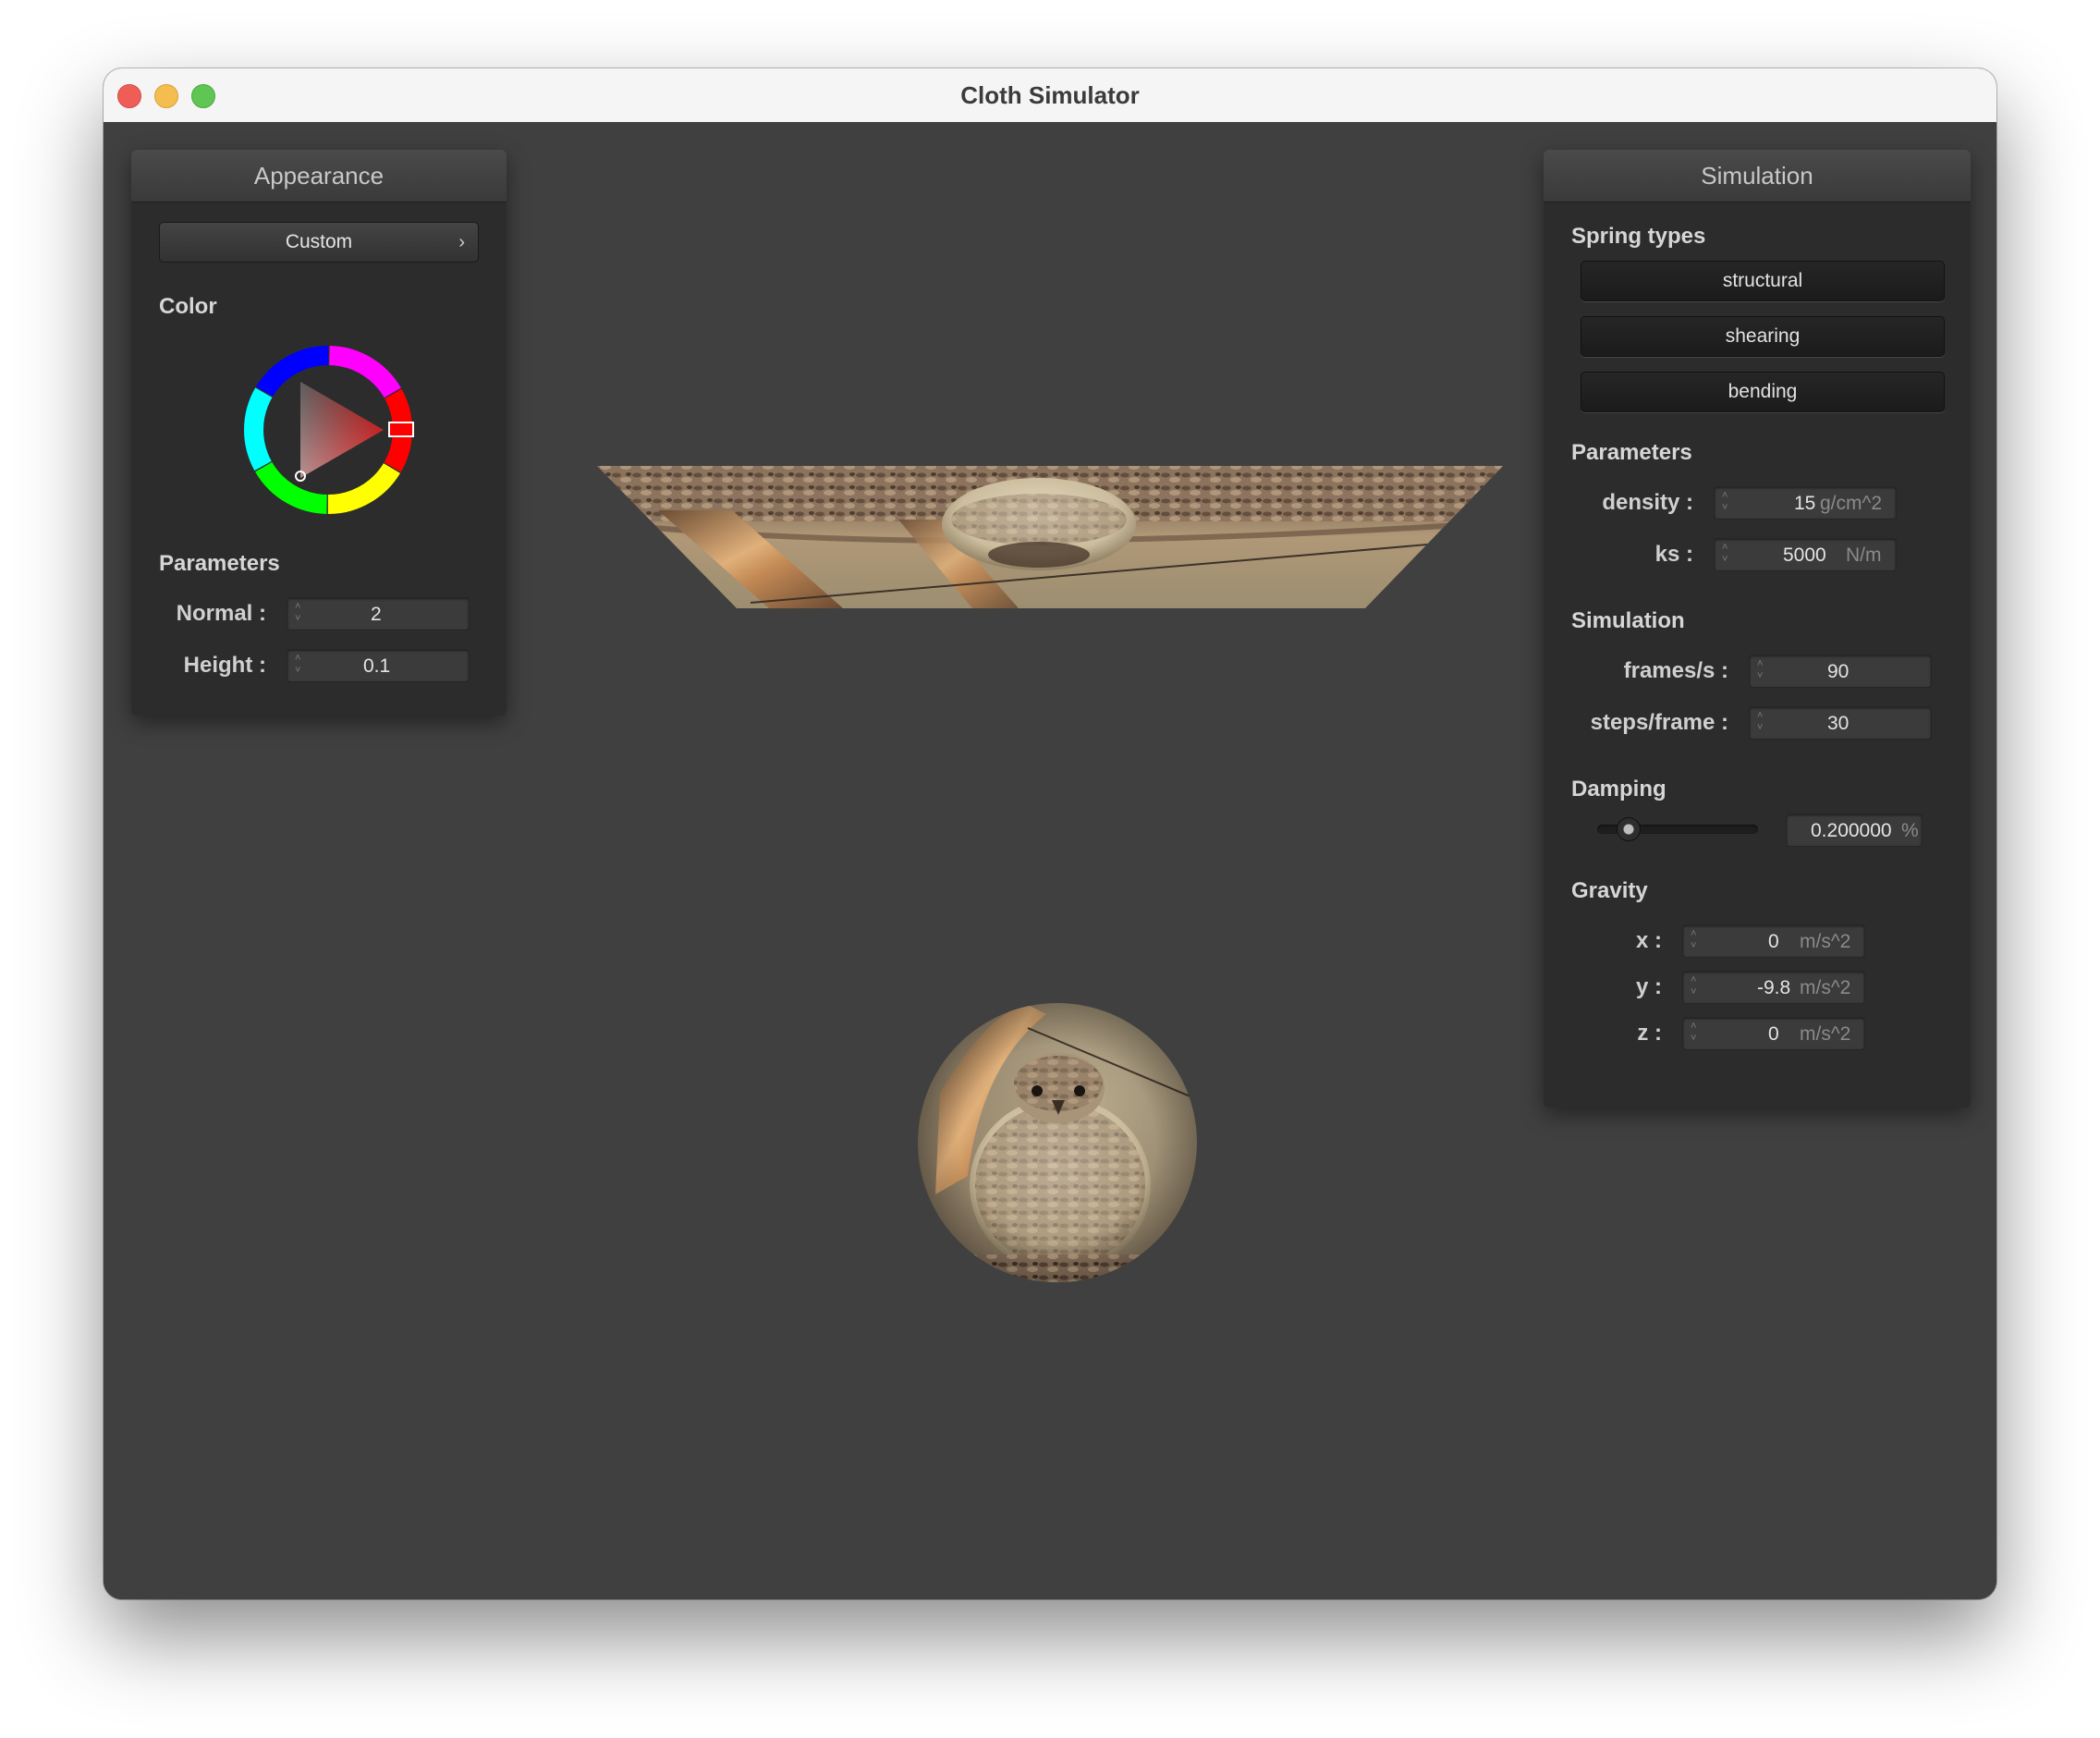 The width and height of the screenshot is (2100, 1738). I want to click on simulation-parameters-label: Parameters, so click(1632, 452).